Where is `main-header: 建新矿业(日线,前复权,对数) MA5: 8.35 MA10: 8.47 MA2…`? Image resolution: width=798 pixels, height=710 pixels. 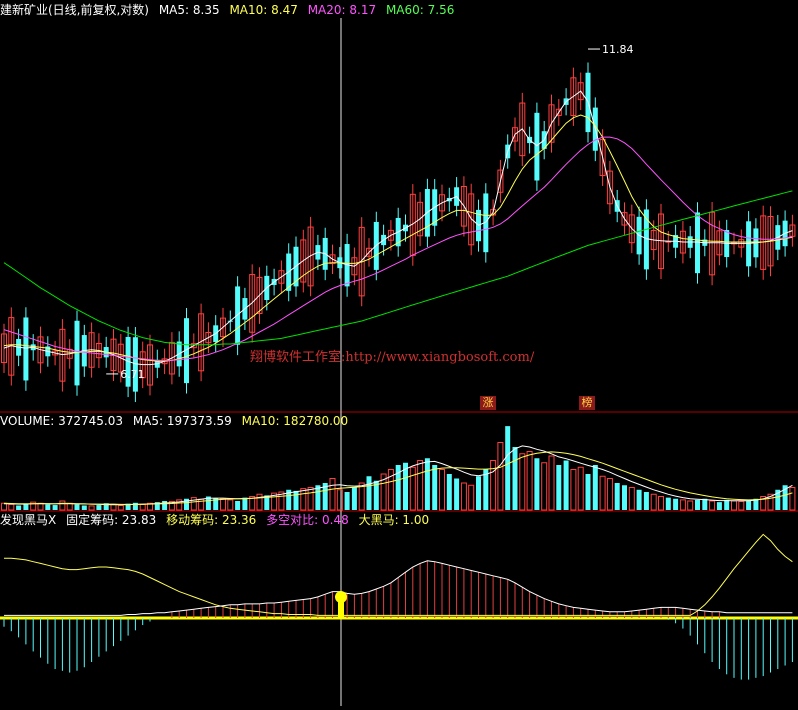
main-header: 建新矿业(日线,前复权,对数) MA5: 8.35 MA10: 8.47 MA2… is located at coordinates (230, 10).